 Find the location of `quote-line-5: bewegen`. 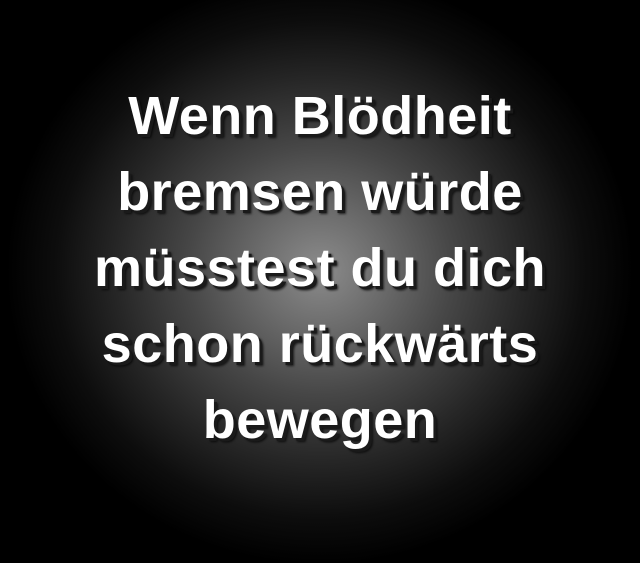

quote-line-5: bewegen is located at coordinates (320, 420).